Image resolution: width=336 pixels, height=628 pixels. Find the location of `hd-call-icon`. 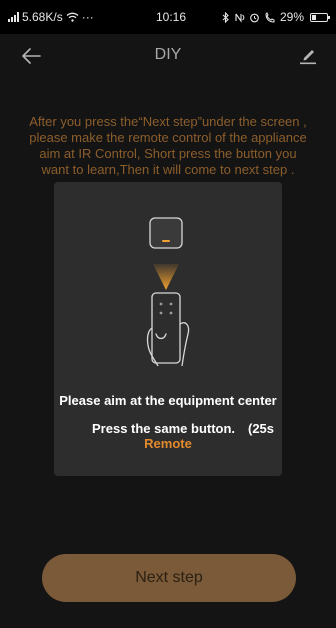

hd-call-icon is located at coordinates (270, 17).